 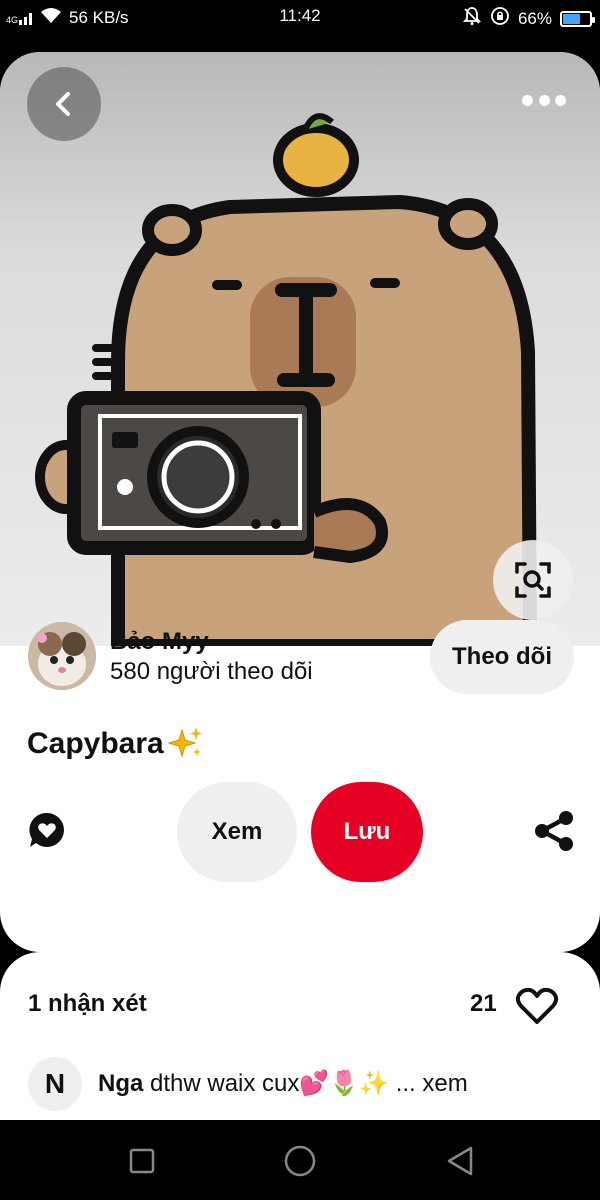 What do you see at coordinates (62, 656) in the screenshot?
I see `creator-avatar` at bounding box center [62, 656].